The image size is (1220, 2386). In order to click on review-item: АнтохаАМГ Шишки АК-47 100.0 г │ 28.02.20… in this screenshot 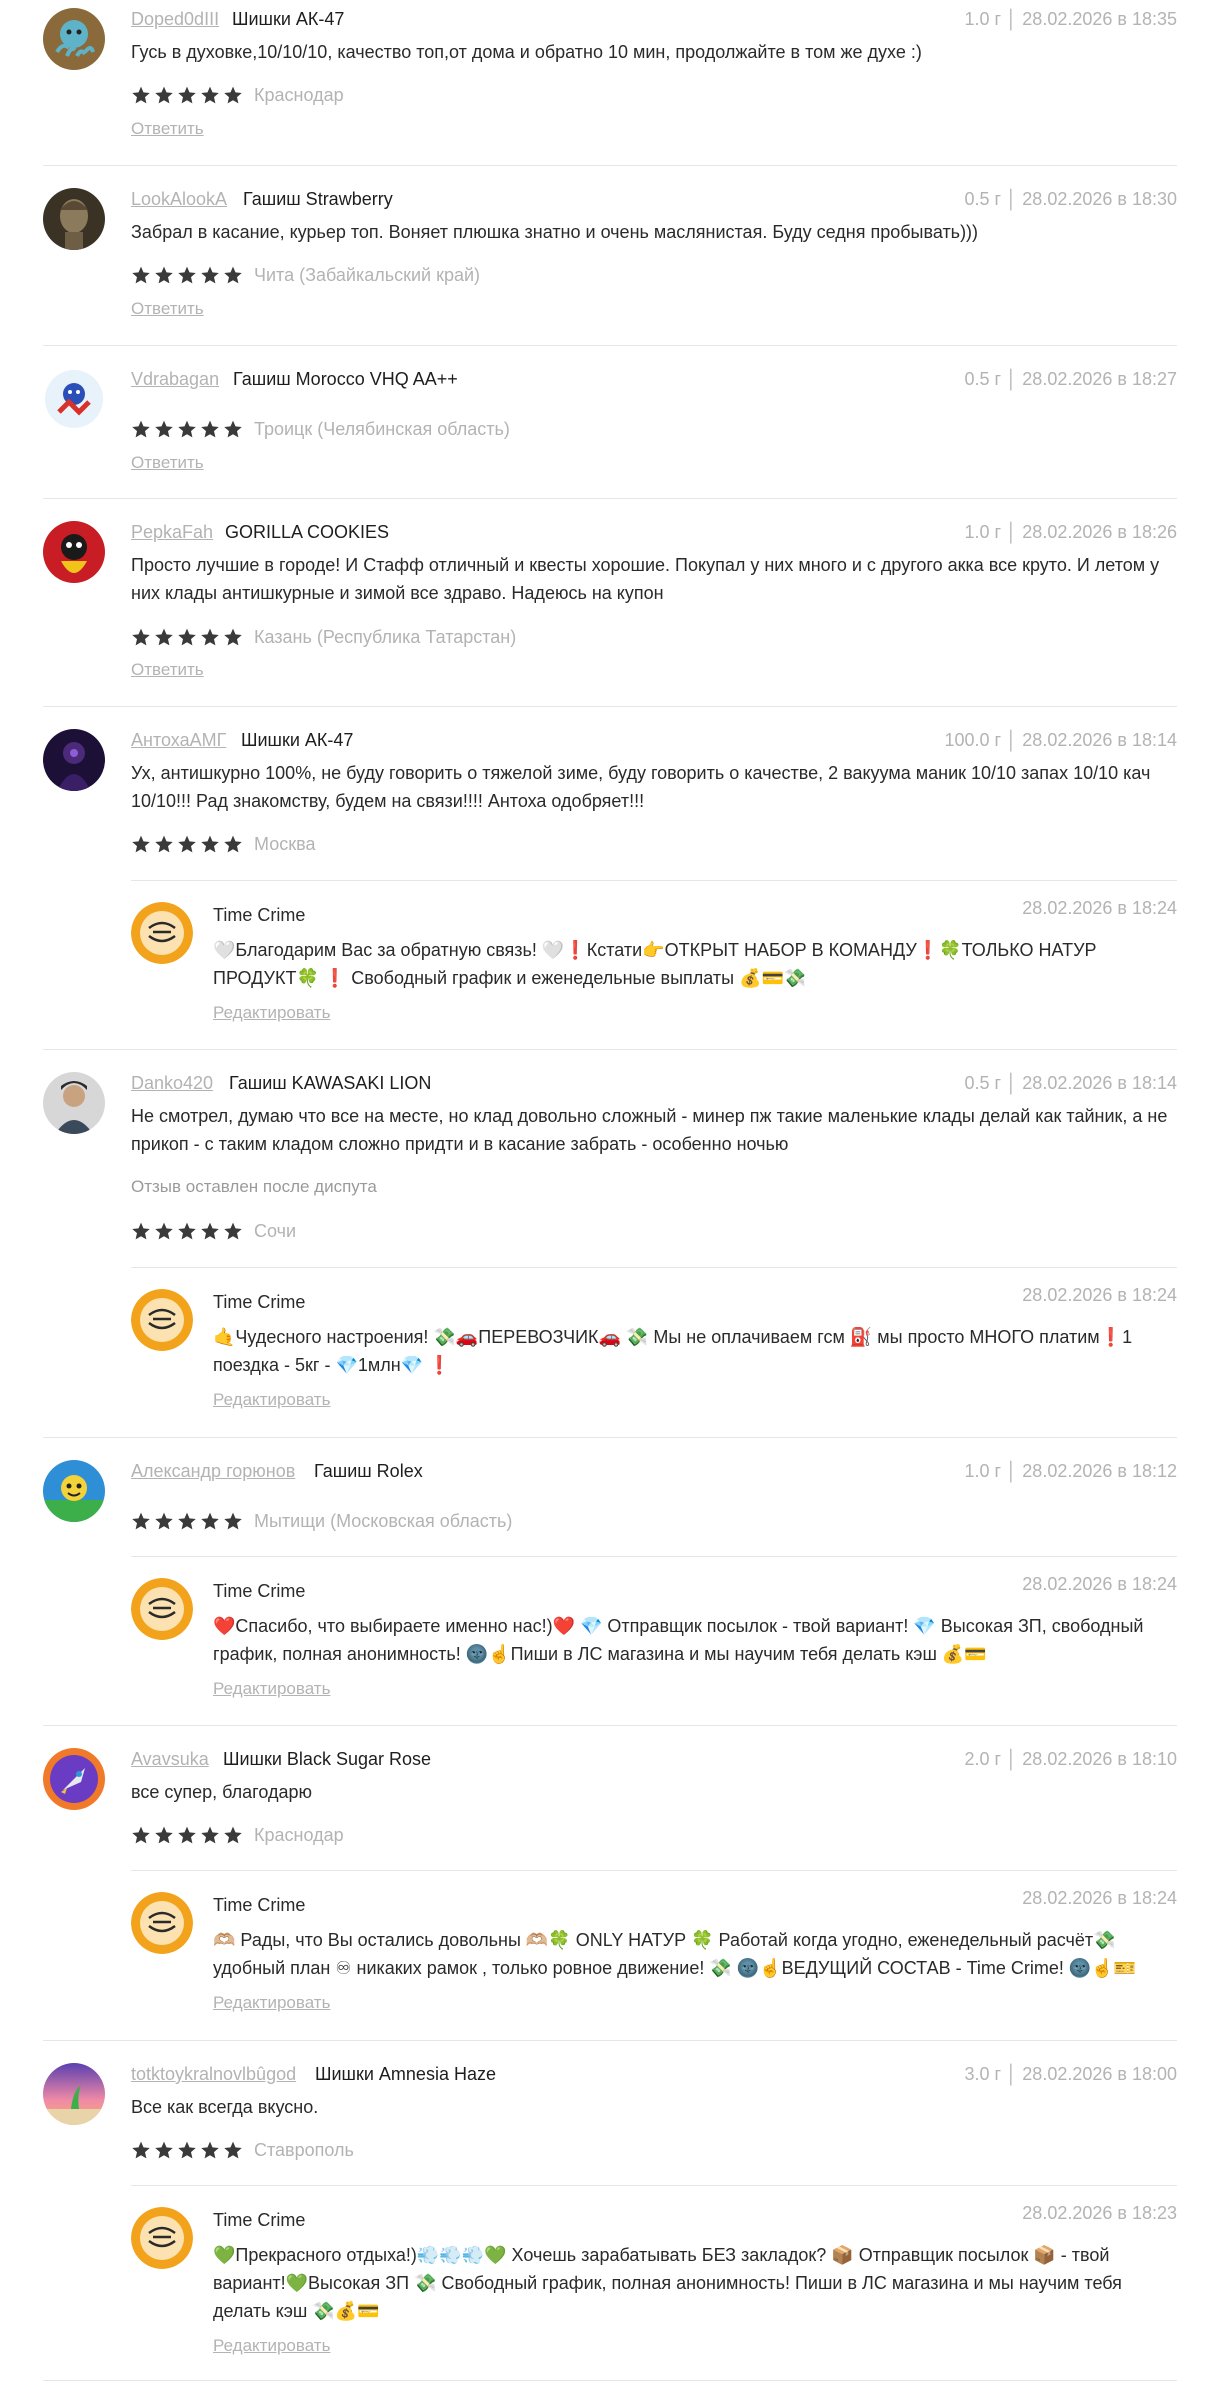, I will do `click(610, 884)`.